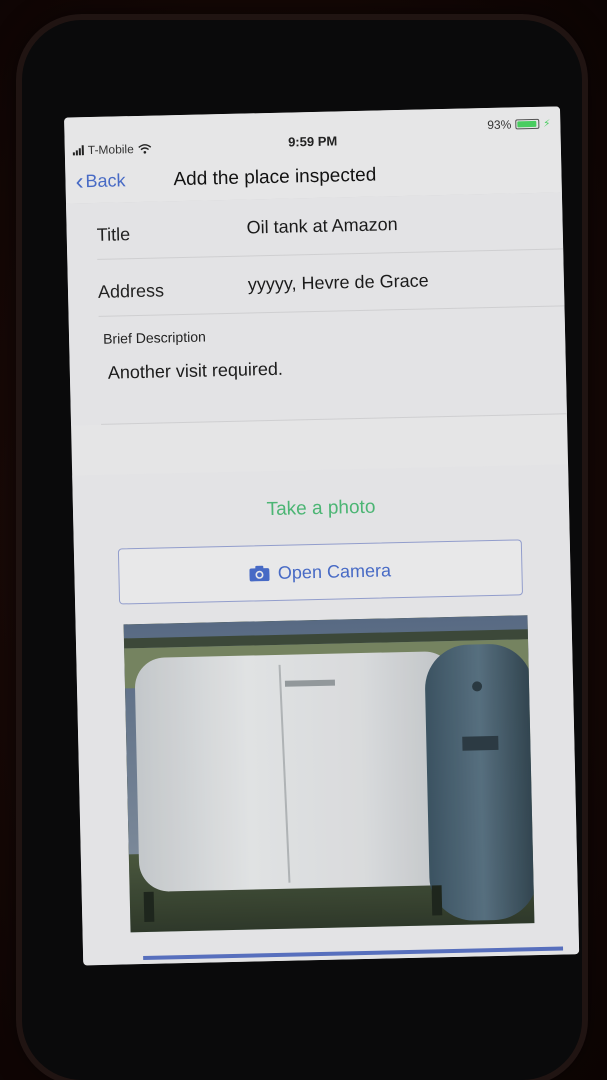 The height and width of the screenshot is (1080, 607). What do you see at coordinates (312, 141) in the screenshot?
I see `status-time: 9:59 PM` at bounding box center [312, 141].